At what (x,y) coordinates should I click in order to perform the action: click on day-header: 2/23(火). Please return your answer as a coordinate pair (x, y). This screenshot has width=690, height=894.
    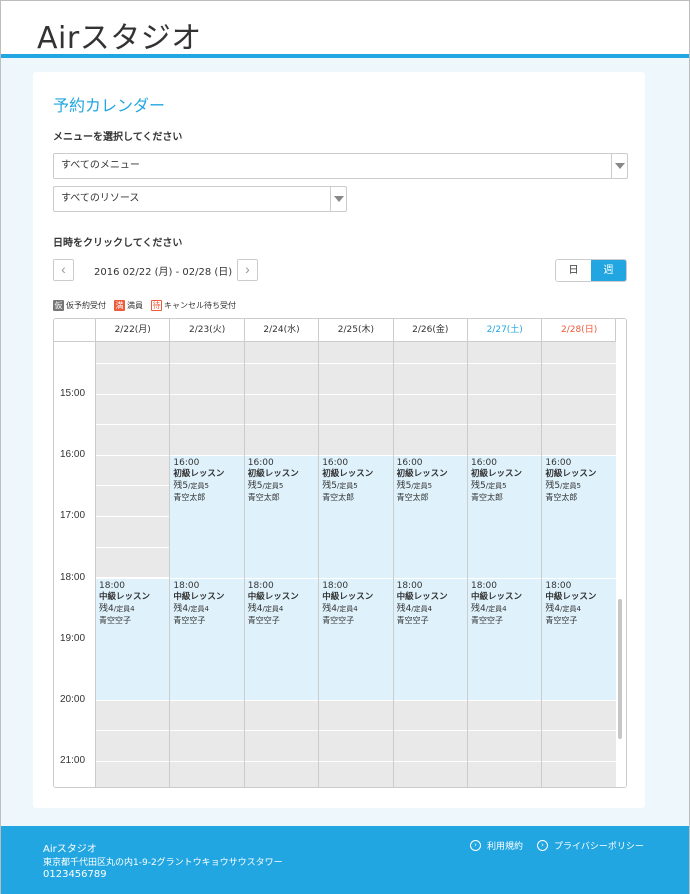
    Looking at the image, I should click on (206, 330).